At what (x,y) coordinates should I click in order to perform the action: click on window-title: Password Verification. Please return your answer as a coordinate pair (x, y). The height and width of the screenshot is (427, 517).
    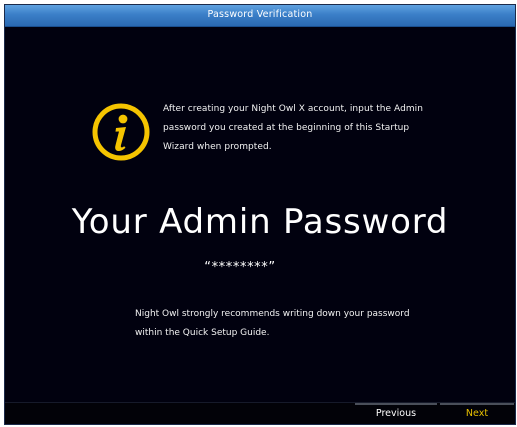
    Looking at the image, I should click on (260, 14).